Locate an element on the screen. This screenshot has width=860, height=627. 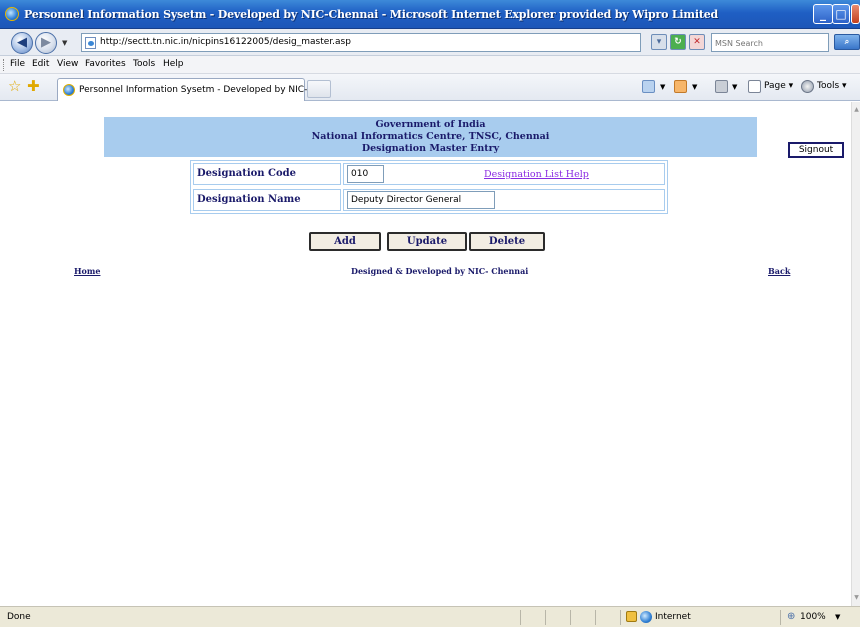
page-menu: Page ▾ is located at coordinates (778, 86).